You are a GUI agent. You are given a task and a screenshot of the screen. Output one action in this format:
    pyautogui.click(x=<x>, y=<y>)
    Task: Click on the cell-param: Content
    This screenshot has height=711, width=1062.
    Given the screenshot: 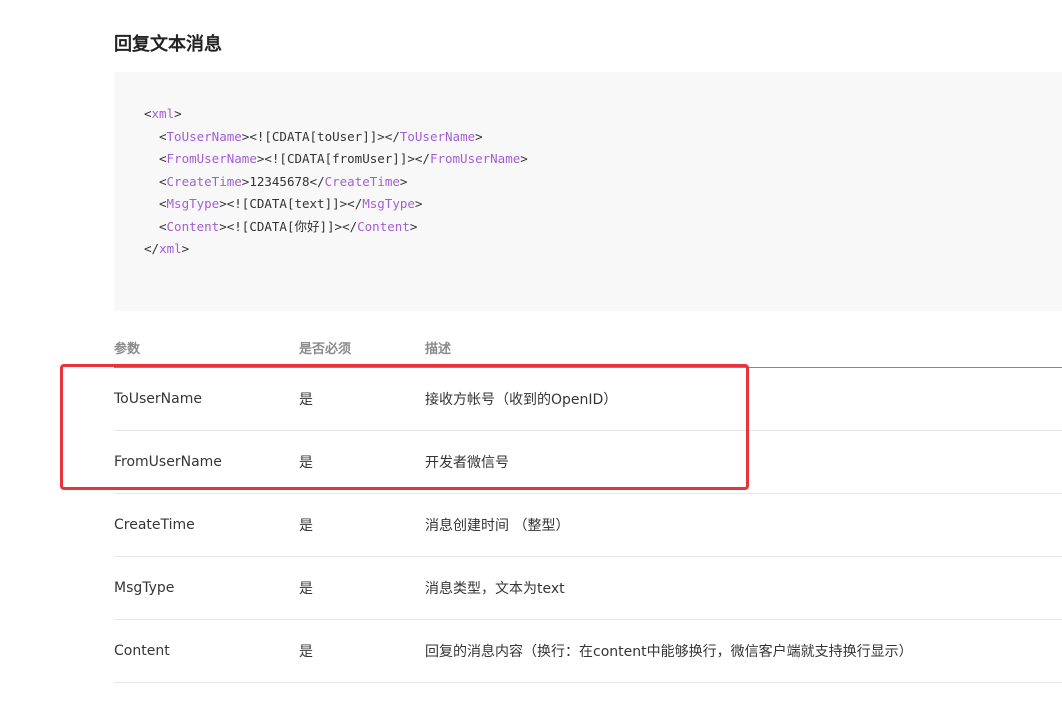 What is the action you would take?
    pyautogui.click(x=206, y=651)
    